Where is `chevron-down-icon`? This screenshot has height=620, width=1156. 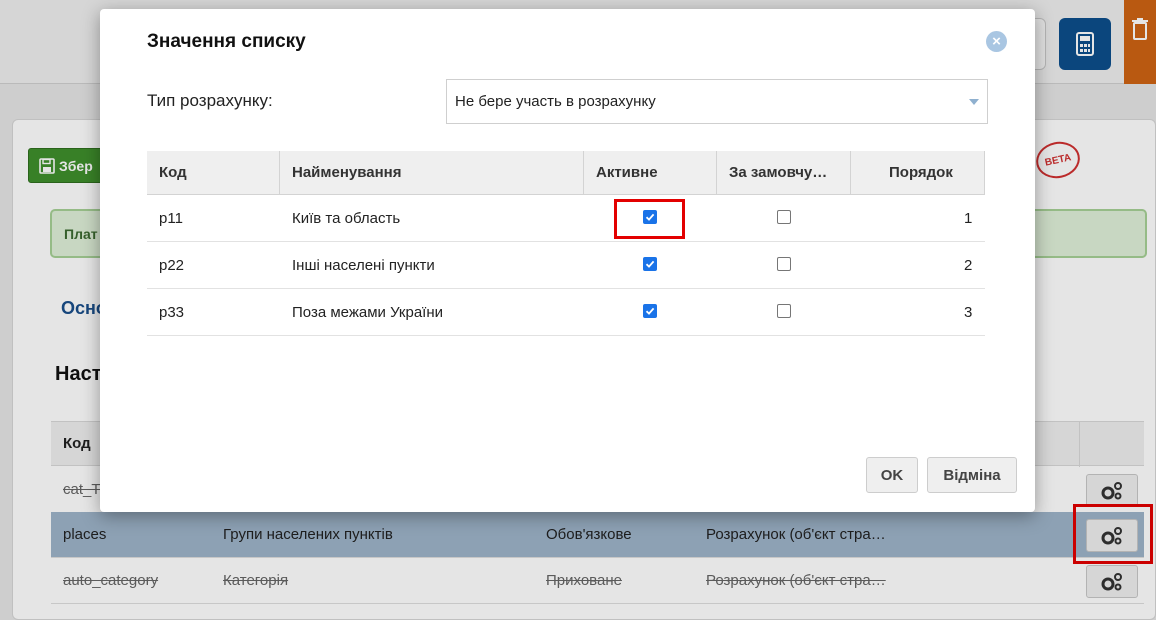 chevron-down-icon is located at coordinates (974, 102).